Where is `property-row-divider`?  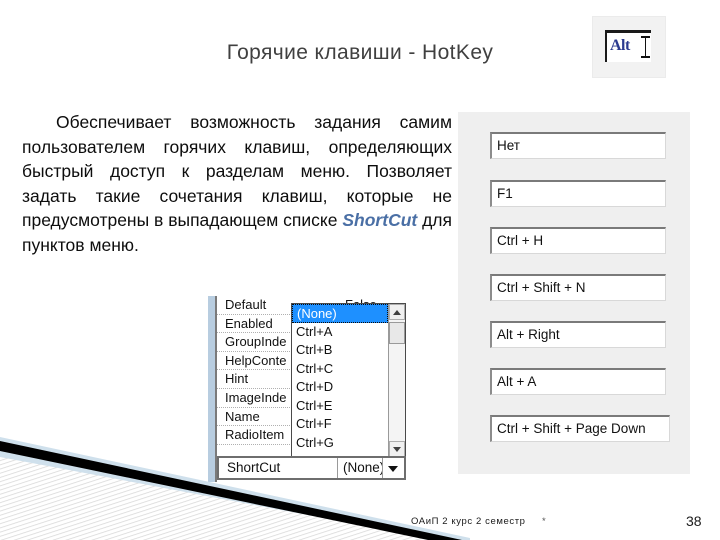
property-row-divider is located at coordinates (337, 468).